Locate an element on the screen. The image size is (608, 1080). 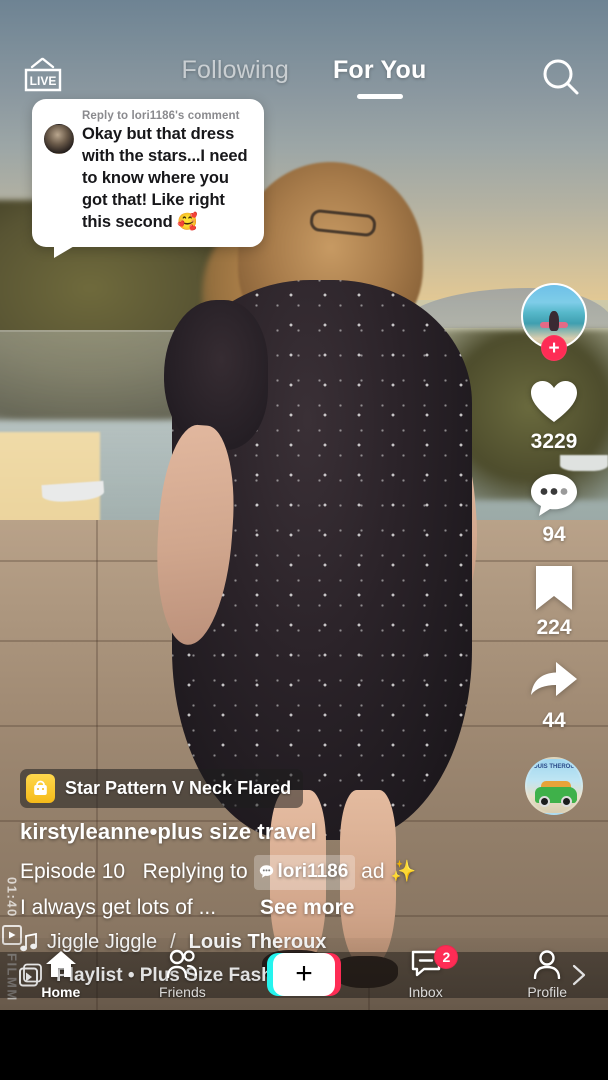
create-plus-icon: + is located at coordinates (304, 973).